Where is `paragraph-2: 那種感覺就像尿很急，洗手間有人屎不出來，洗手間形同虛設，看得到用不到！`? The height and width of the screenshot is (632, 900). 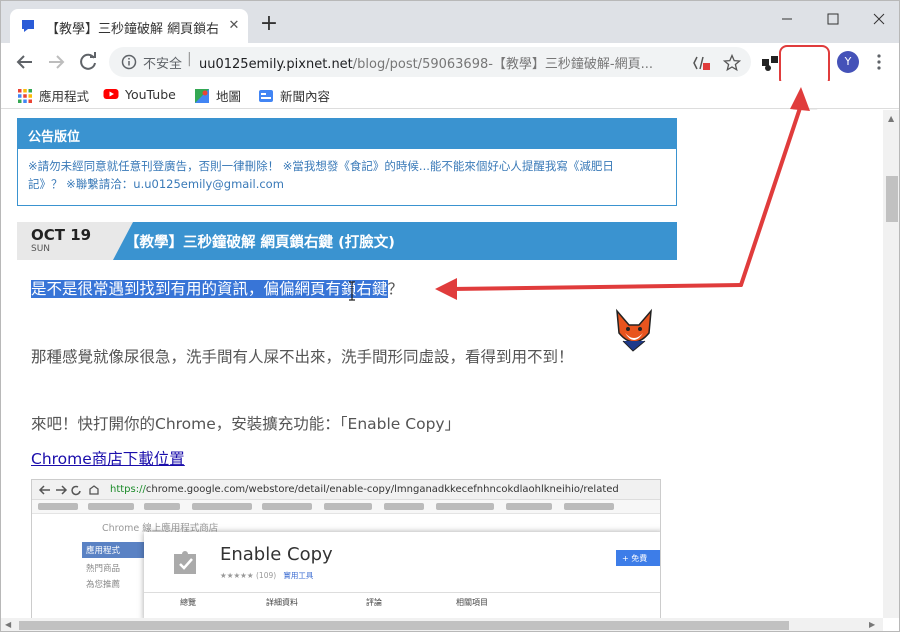 paragraph-2: 那種感覺就像尿很急，洗手間有人屎不出來，洗手間形同虛設，看得到用不到！ is located at coordinates (302, 357).